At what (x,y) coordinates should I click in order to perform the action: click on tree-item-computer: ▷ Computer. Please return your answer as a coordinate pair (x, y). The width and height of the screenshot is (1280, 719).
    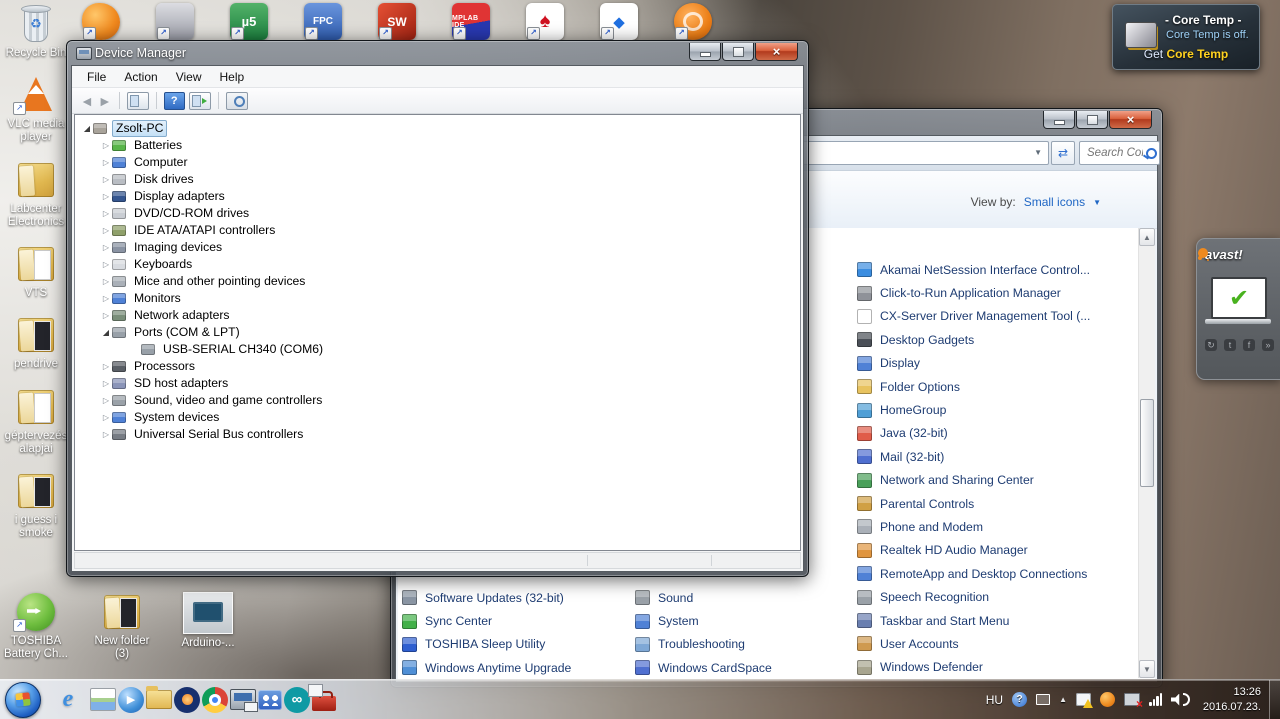
    Looking at the image, I should click on (438, 162).